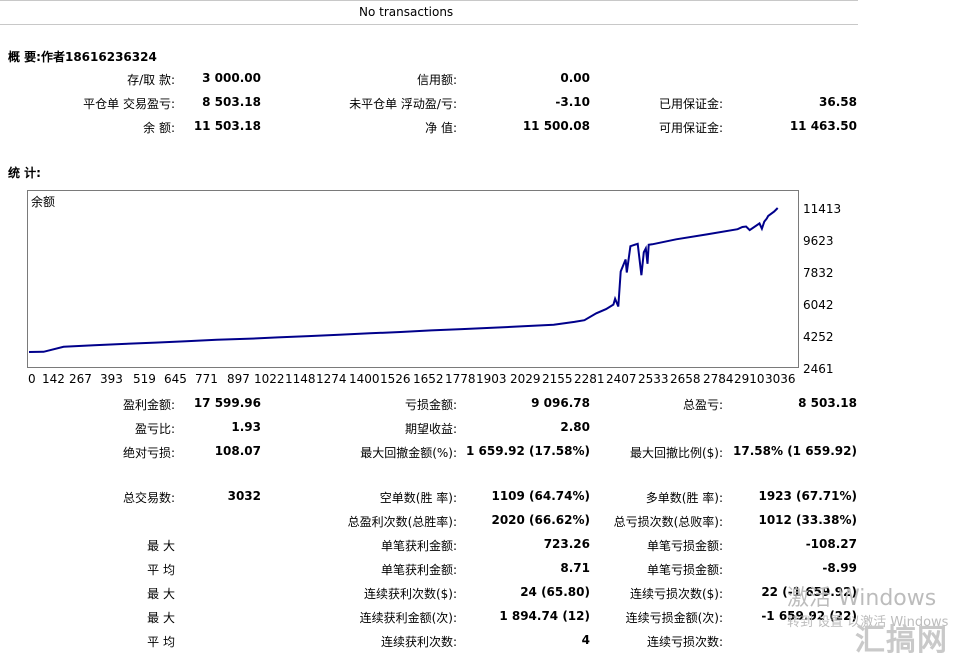  I want to click on summary-value: 8 503.18, so click(231, 102).